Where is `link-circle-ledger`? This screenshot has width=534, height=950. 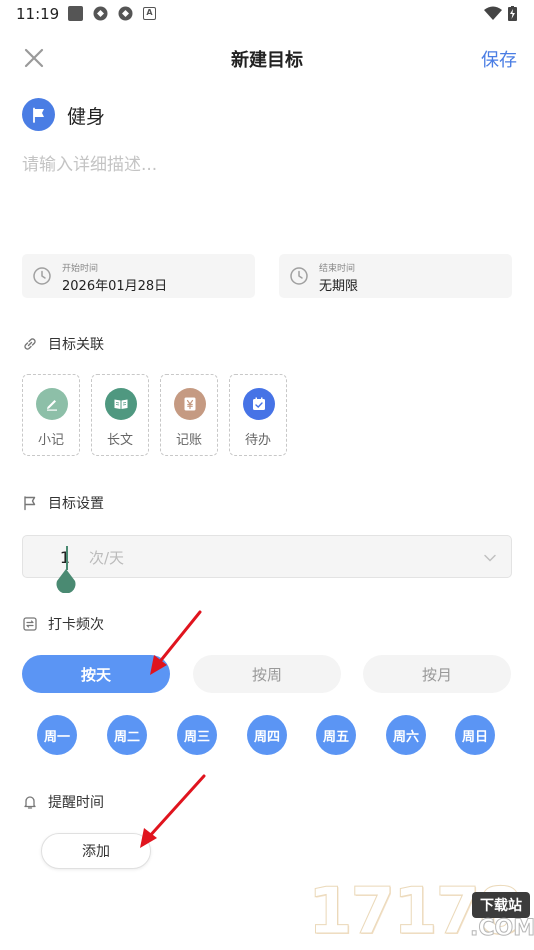 link-circle-ledger is located at coordinates (190, 404).